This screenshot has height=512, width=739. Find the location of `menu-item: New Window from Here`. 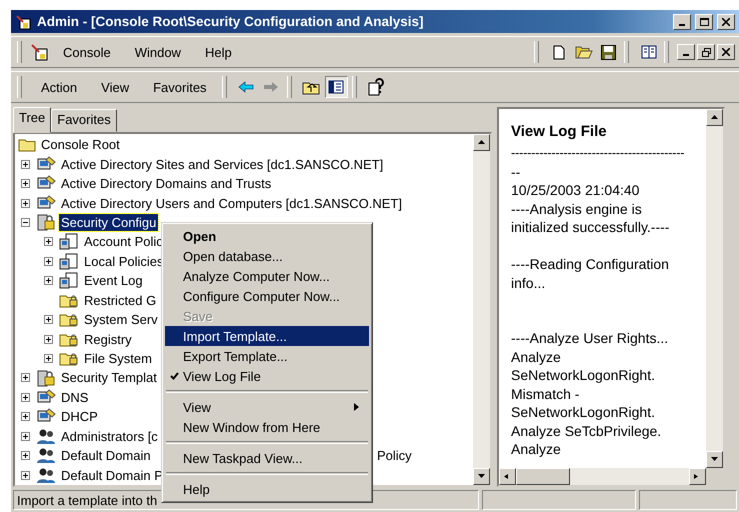

menu-item: New Window from Here is located at coordinates (267, 427).